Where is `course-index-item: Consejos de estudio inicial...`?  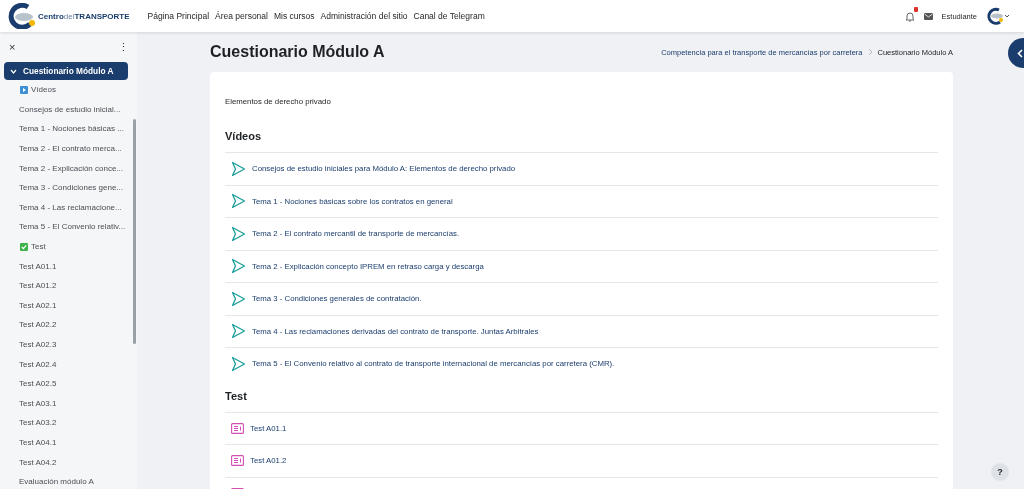 course-index-item: Consejos de estudio inicial... is located at coordinates (70, 109).